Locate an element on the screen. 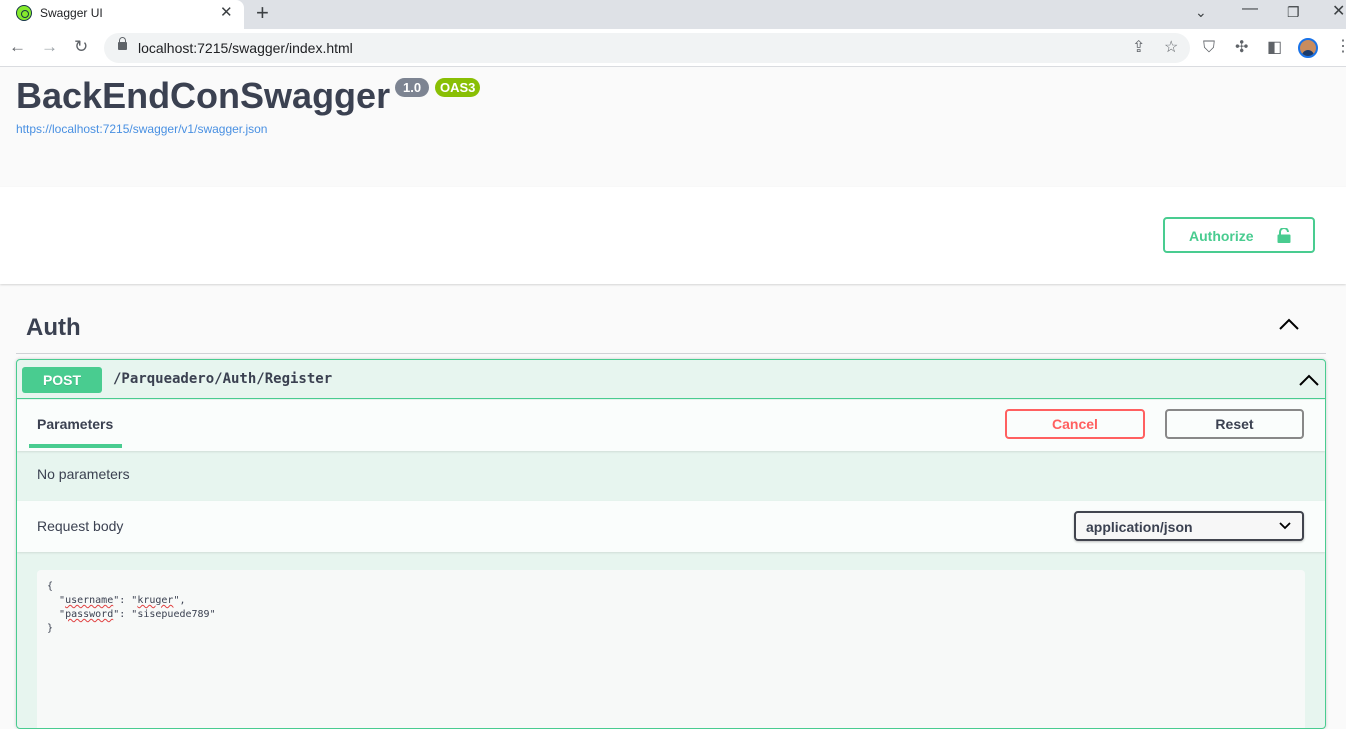 This screenshot has height=729, width=1346. url-text: localhost:7215/swagger/index.html is located at coordinates (245, 48).